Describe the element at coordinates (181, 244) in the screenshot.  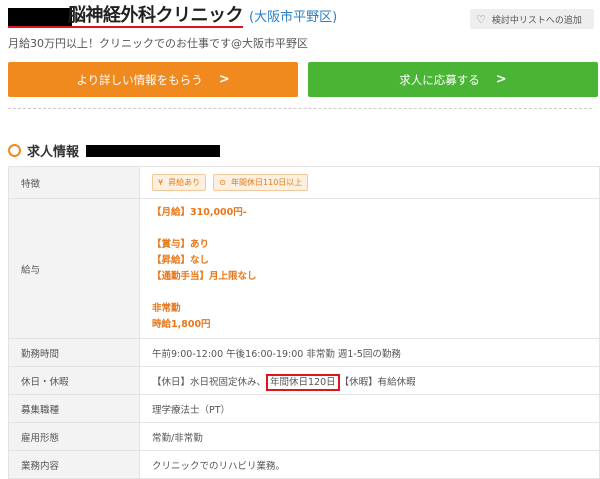
I see `salary-bonus: 【賞与】あり` at that location.